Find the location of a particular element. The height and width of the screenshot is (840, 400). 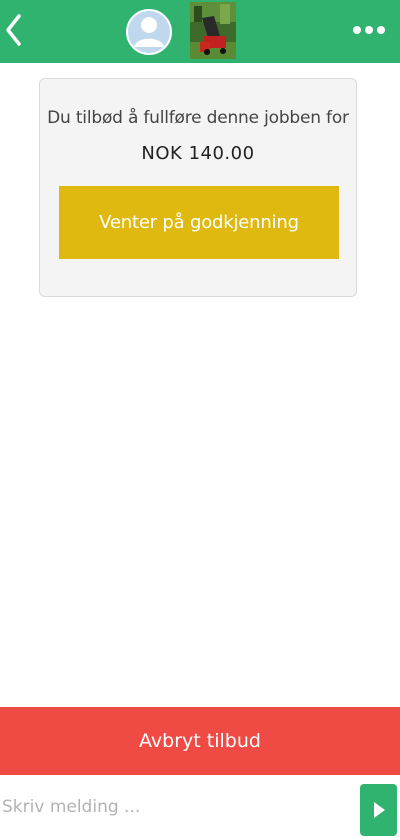

awaiting-approval-button: Venter på godkjenning is located at coordinates (199, 222).